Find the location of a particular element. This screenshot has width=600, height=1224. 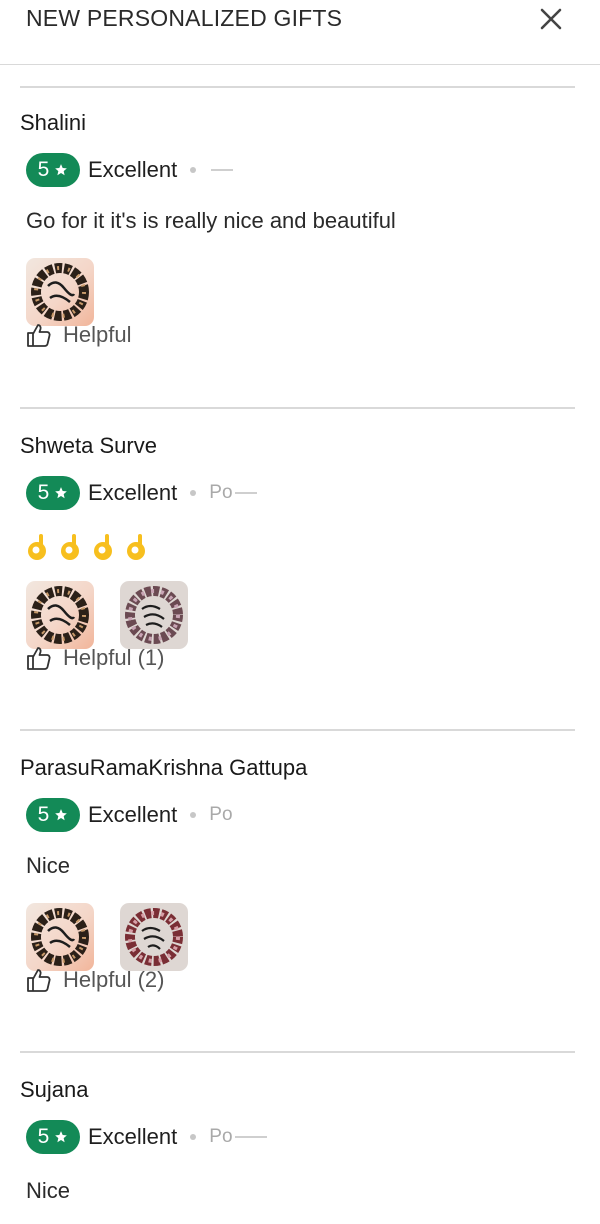

emoji-row: 👌 👌 👌 👌 is located at coordinates (86, 546).